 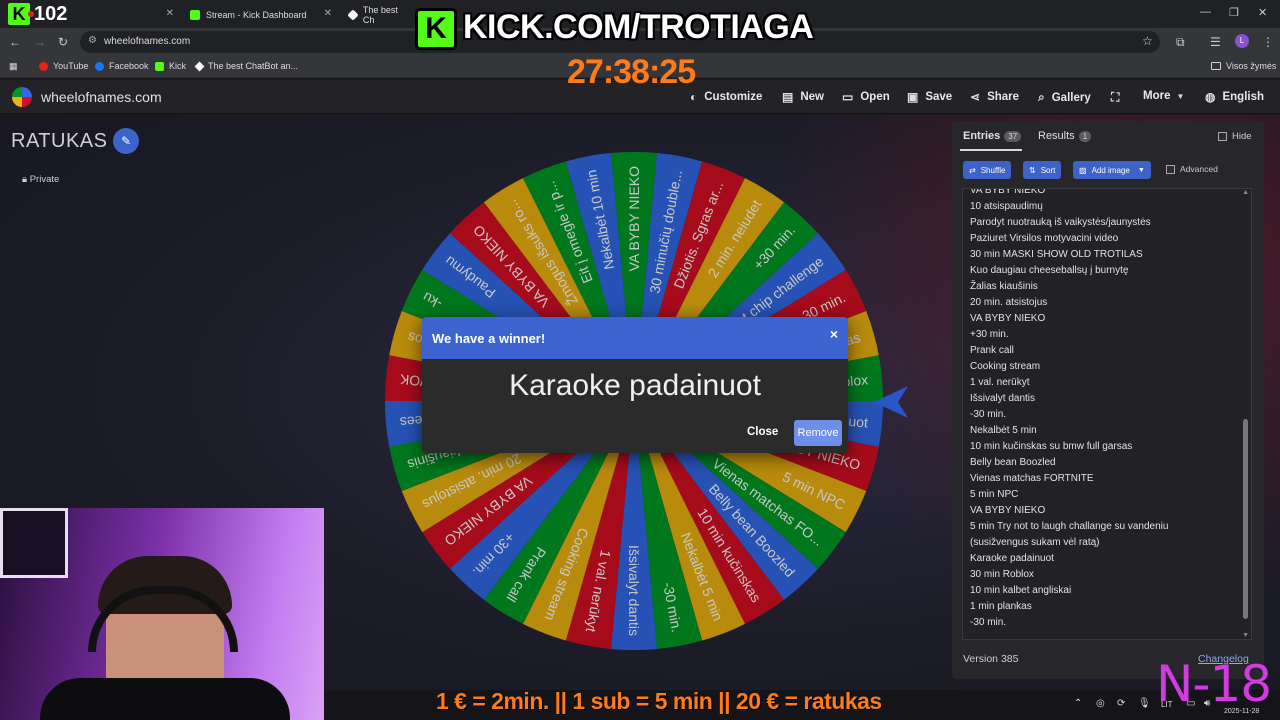 What do you see at coordinates (1004, 286) in the screenshot?
I see `entry-line: Žalias kiaušinis` at bounding box center [1004, 286].